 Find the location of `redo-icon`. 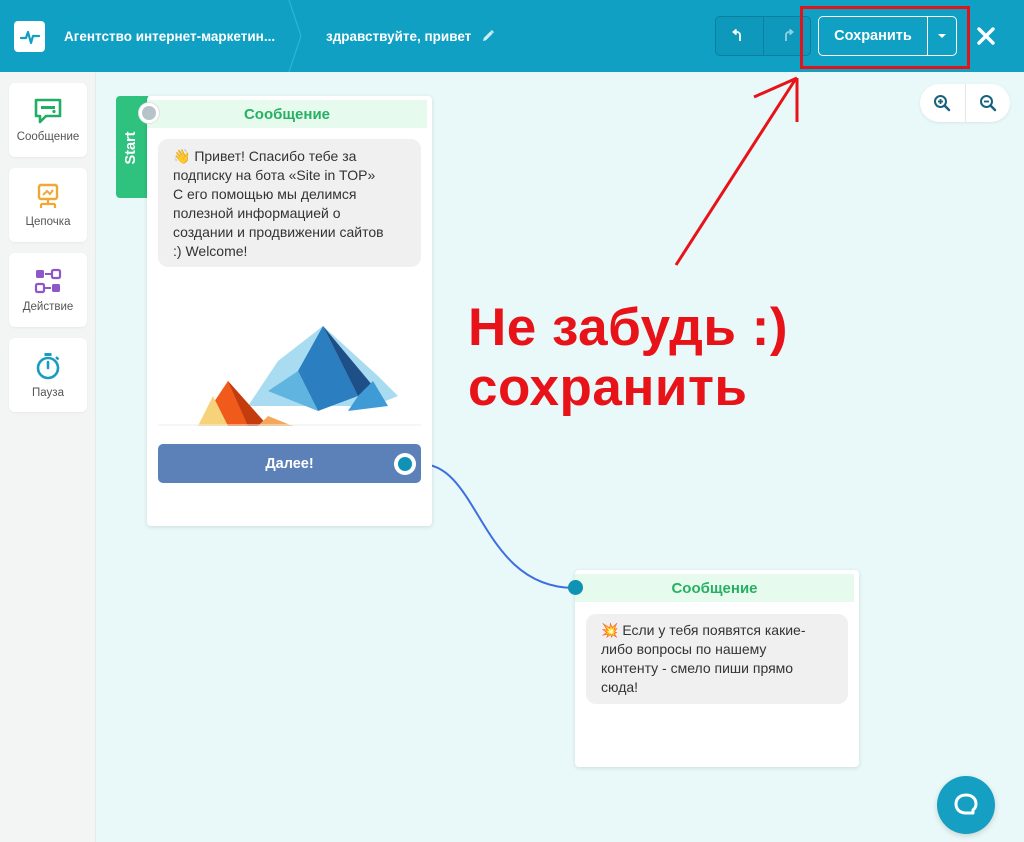

redo-icon is located at coordinates (789, 34).